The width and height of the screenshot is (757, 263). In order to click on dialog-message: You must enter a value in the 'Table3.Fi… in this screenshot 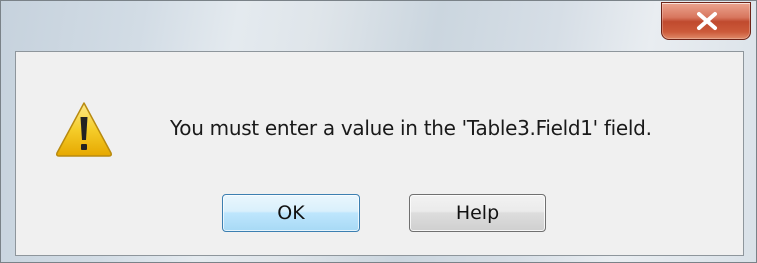, I will do `click(411, 128)`.